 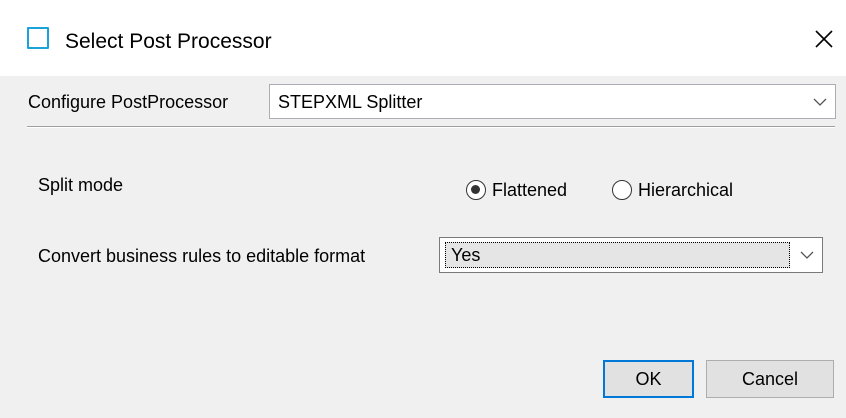 What do you see at coordinates (431, 127) in the screenshot?
I see `separator` at bounding box center [431, 127].